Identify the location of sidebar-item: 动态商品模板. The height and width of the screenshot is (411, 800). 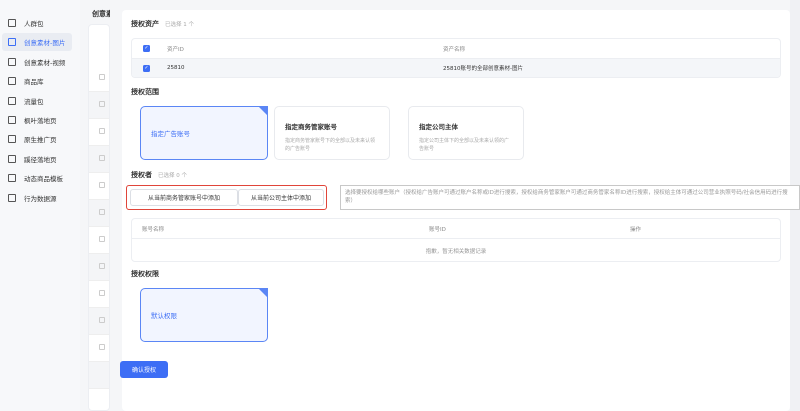
(37, 178).